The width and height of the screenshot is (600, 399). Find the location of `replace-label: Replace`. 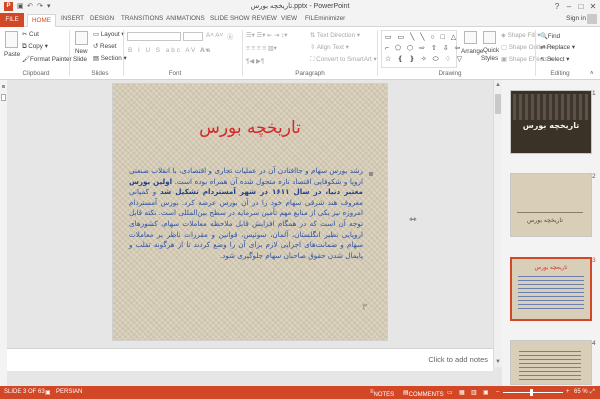

replace-label: Replace is located at coordinates (559, 47).